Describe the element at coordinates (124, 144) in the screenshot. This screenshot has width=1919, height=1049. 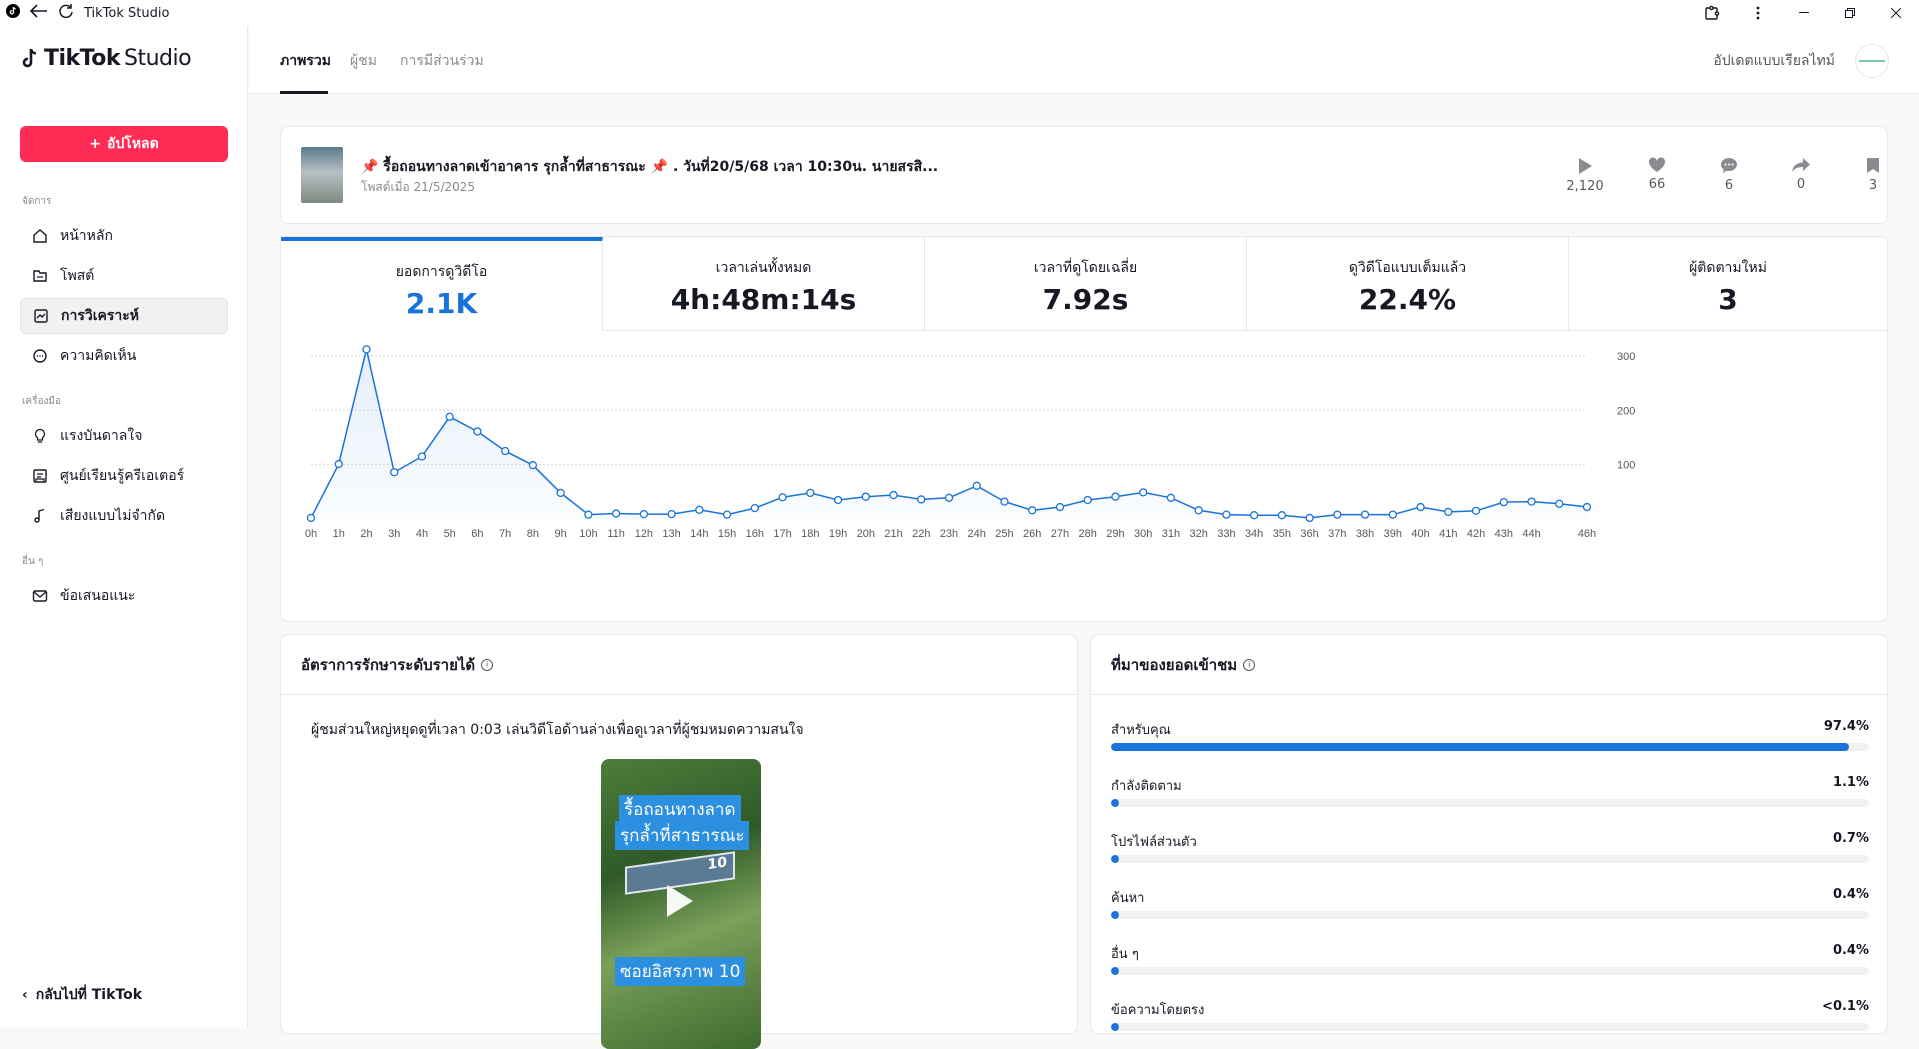
I see `upload-button: + อัปโหลด` at that location.